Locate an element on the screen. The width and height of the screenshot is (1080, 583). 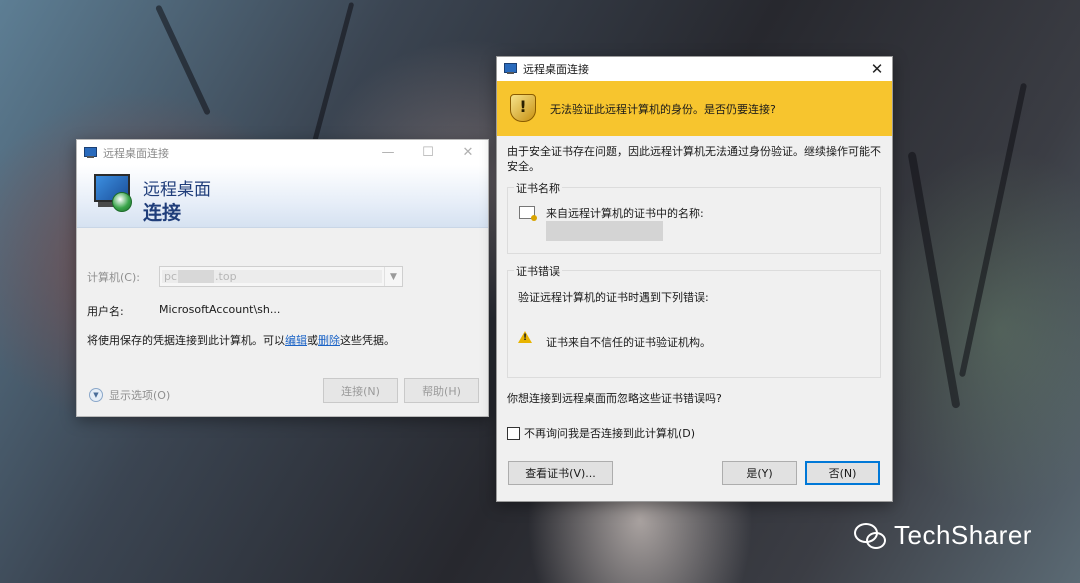
maximize-button: ☐ is located at coordinates (428, 152).